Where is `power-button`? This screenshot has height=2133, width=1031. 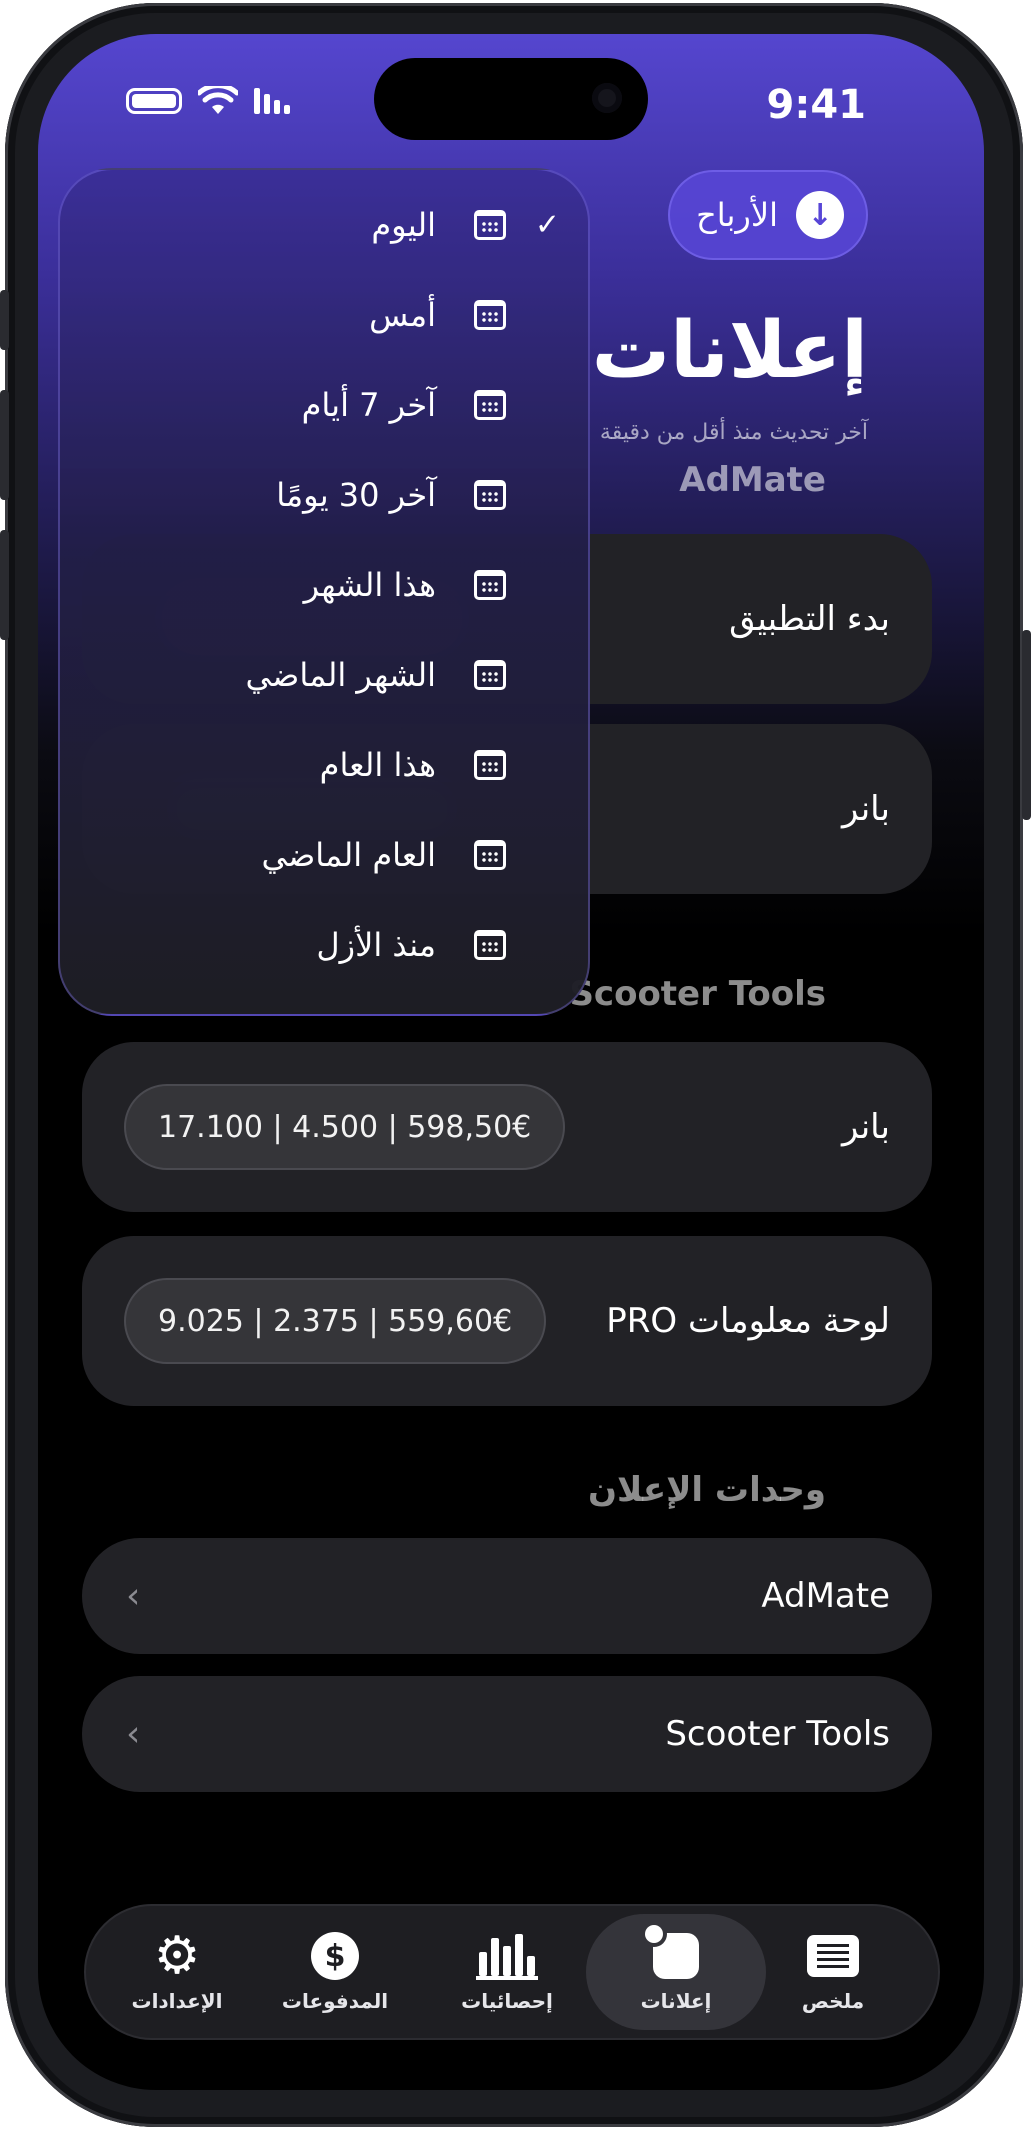 power-button is located at coordinates (1026, 725).